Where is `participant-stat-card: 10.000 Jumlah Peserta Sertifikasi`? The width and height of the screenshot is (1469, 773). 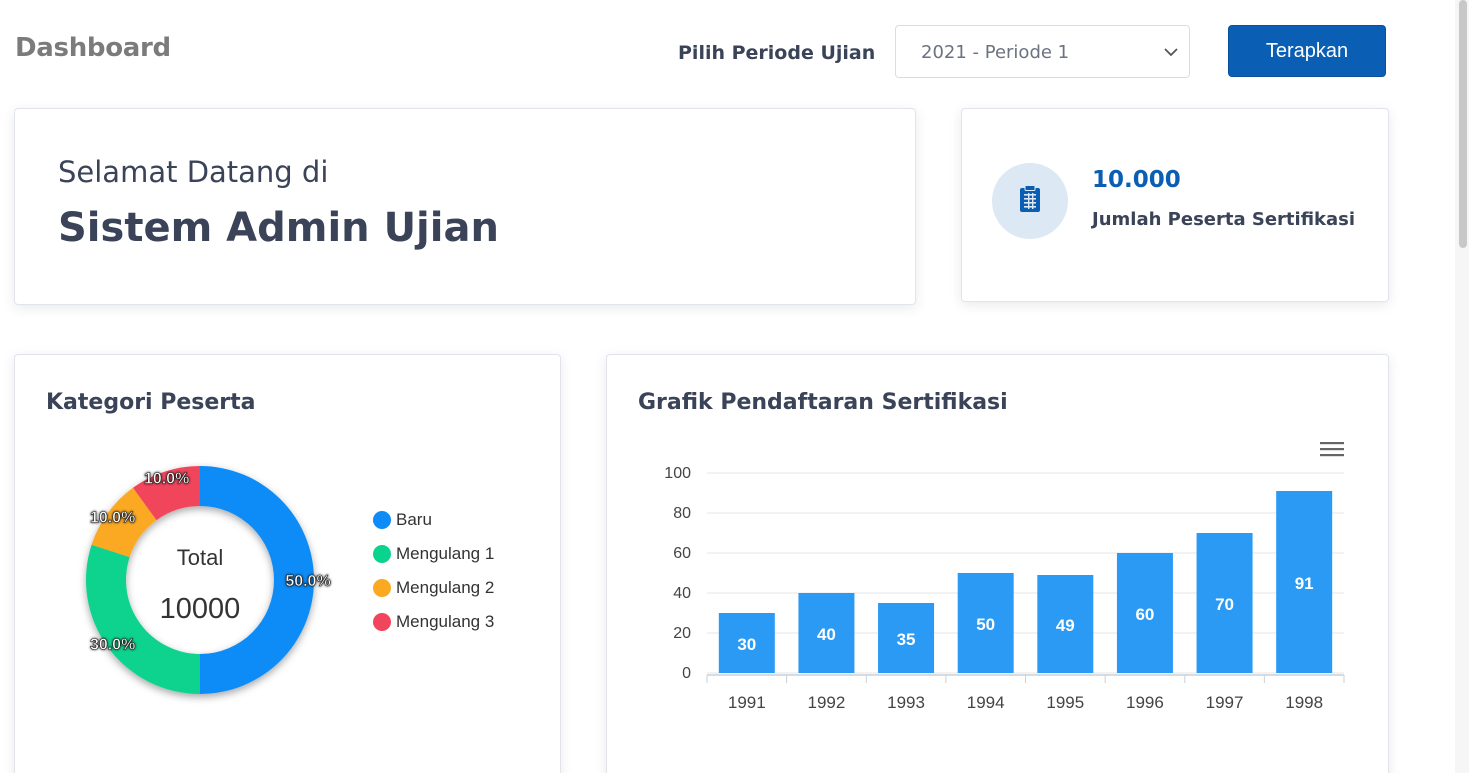 participant-stat-card: 10.000 Jumlah Peserta Sertifikasi is located at coordinates (1175, 205).